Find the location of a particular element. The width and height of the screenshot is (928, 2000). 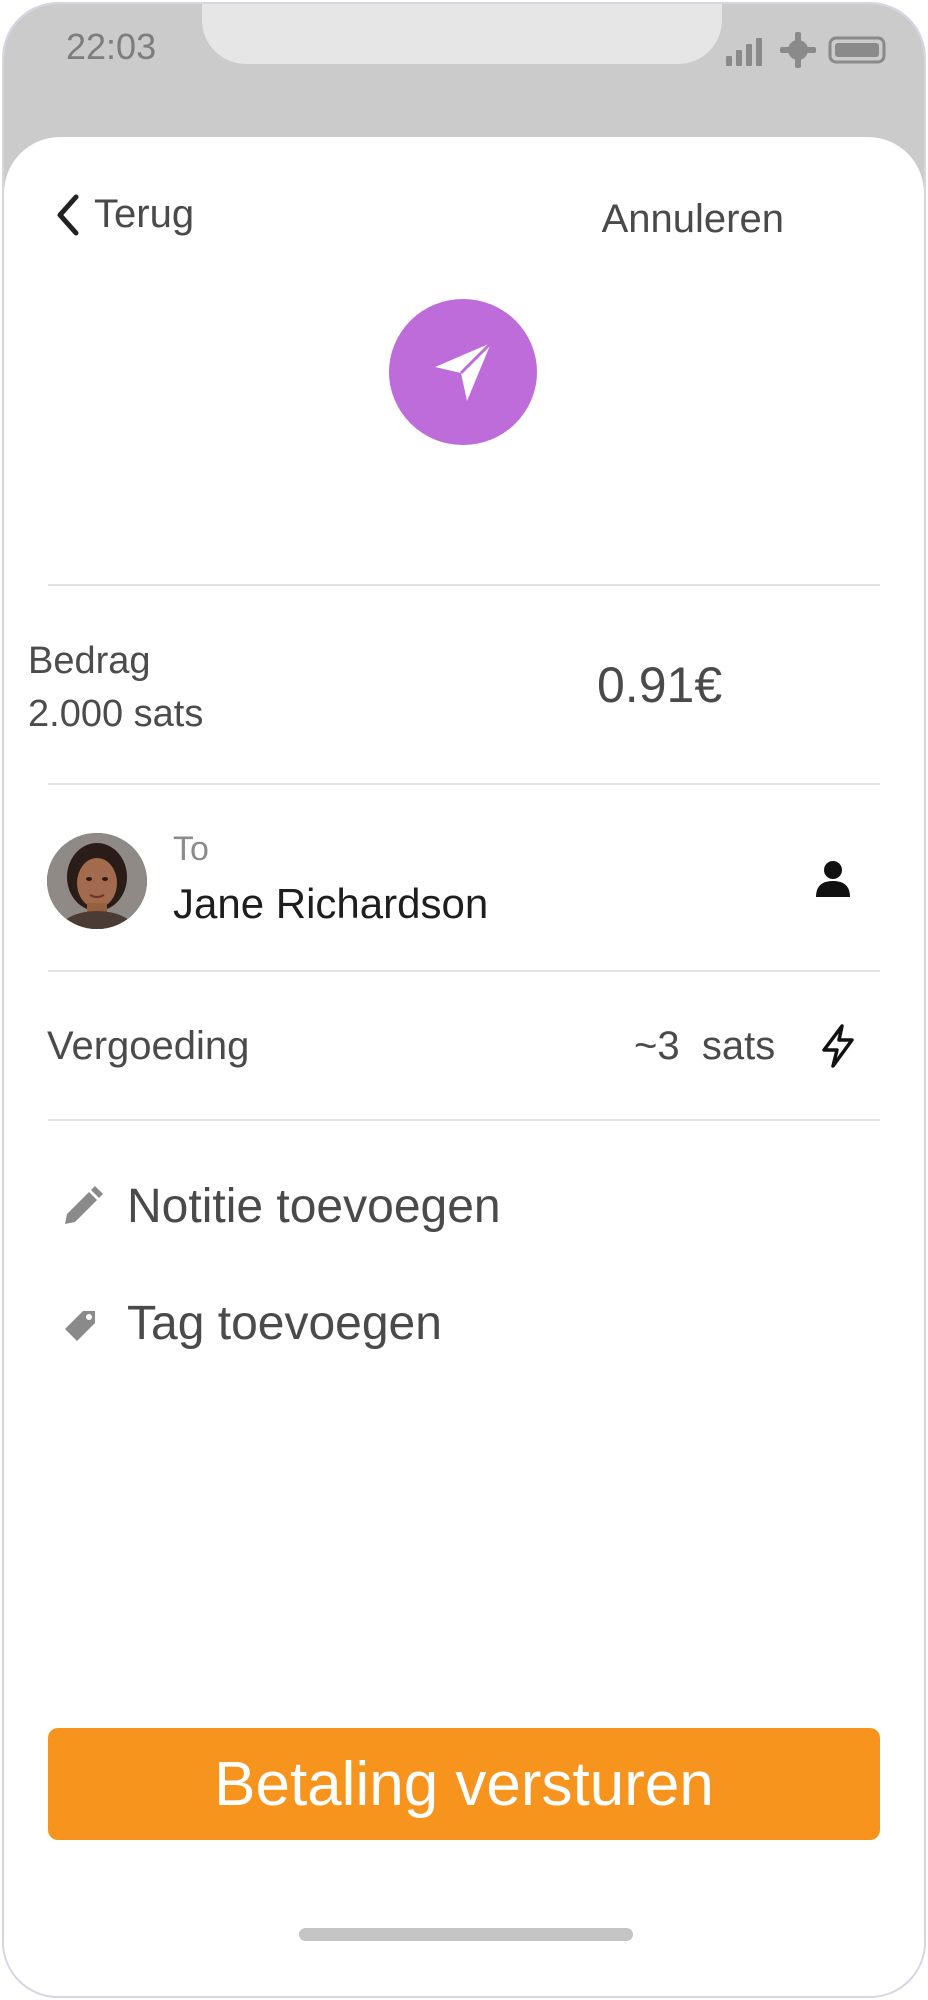

avatar is located at coordinates (97, 881).